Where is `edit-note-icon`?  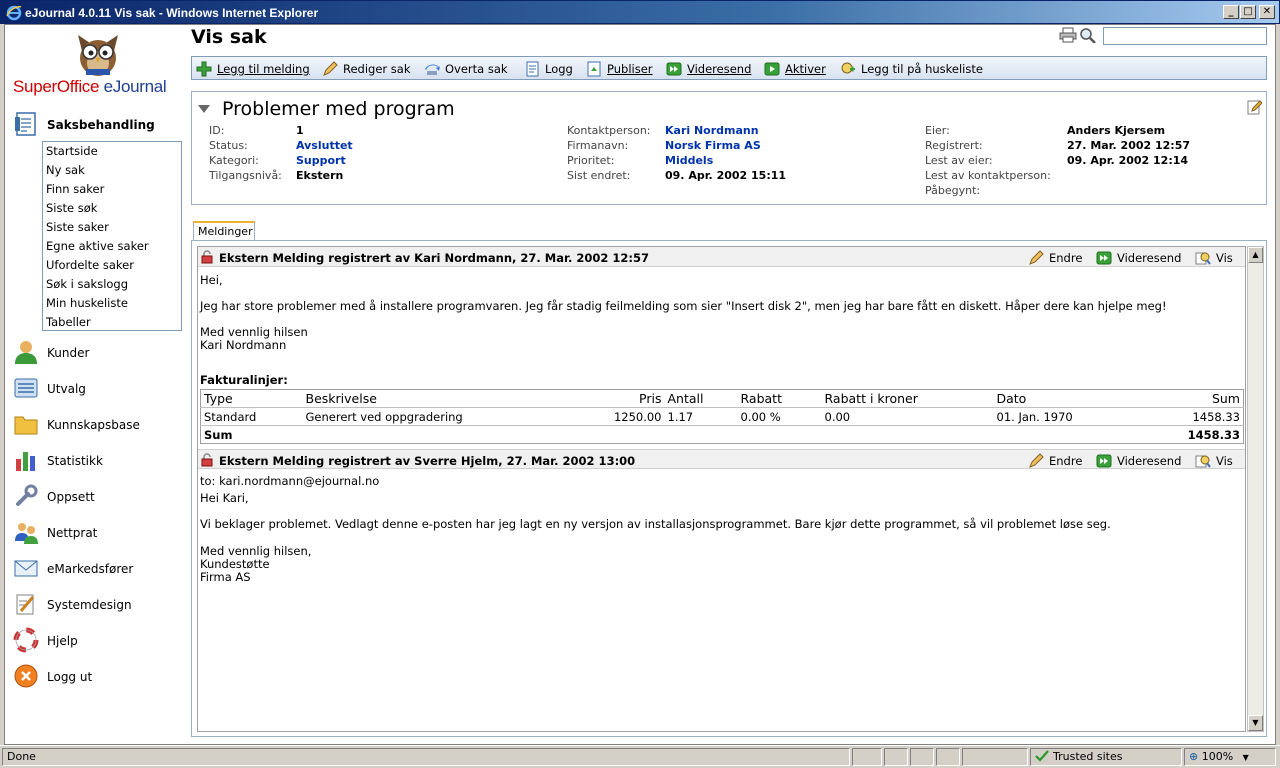 edit-note-icon is located at coordinates (1254, 107).